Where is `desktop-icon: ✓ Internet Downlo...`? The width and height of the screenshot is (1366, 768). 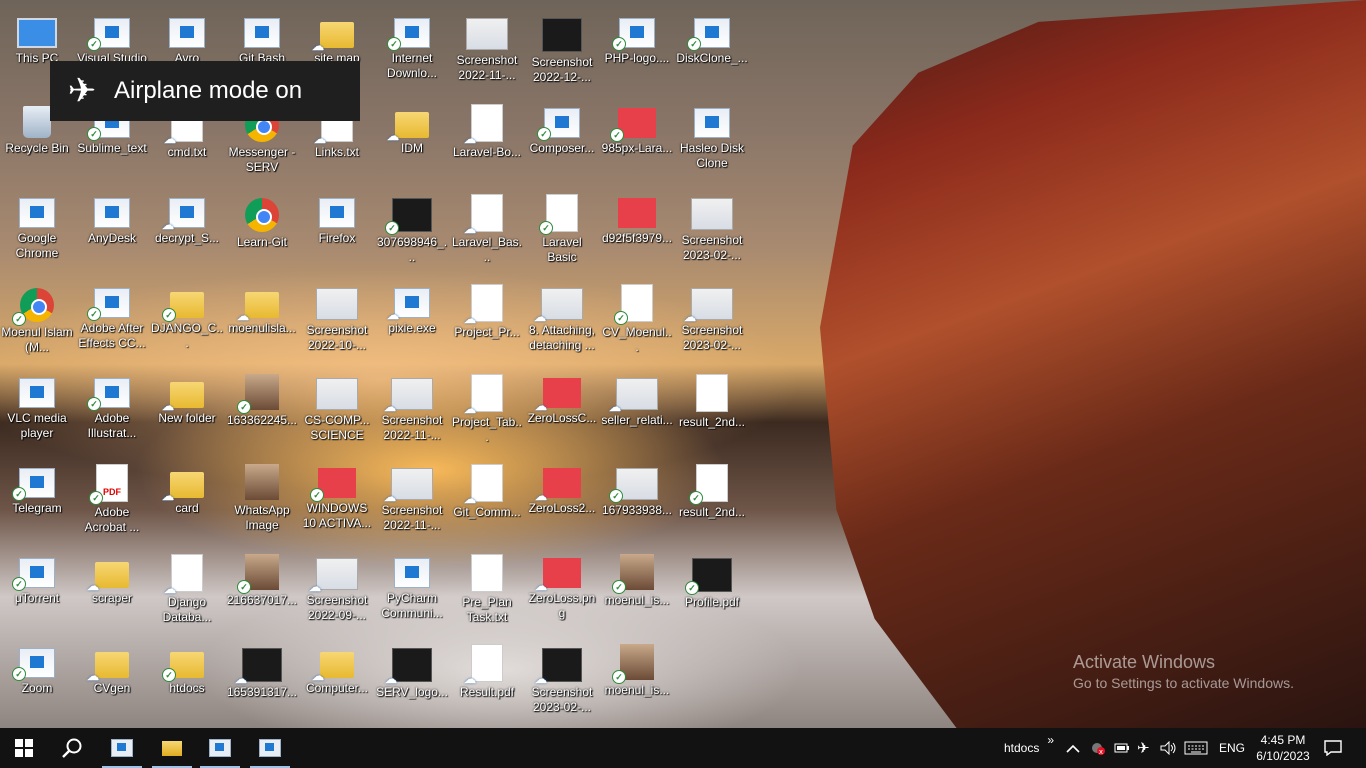 desktop-icon: ✓ Internet Downlo... is located at coordinates (412, 52).